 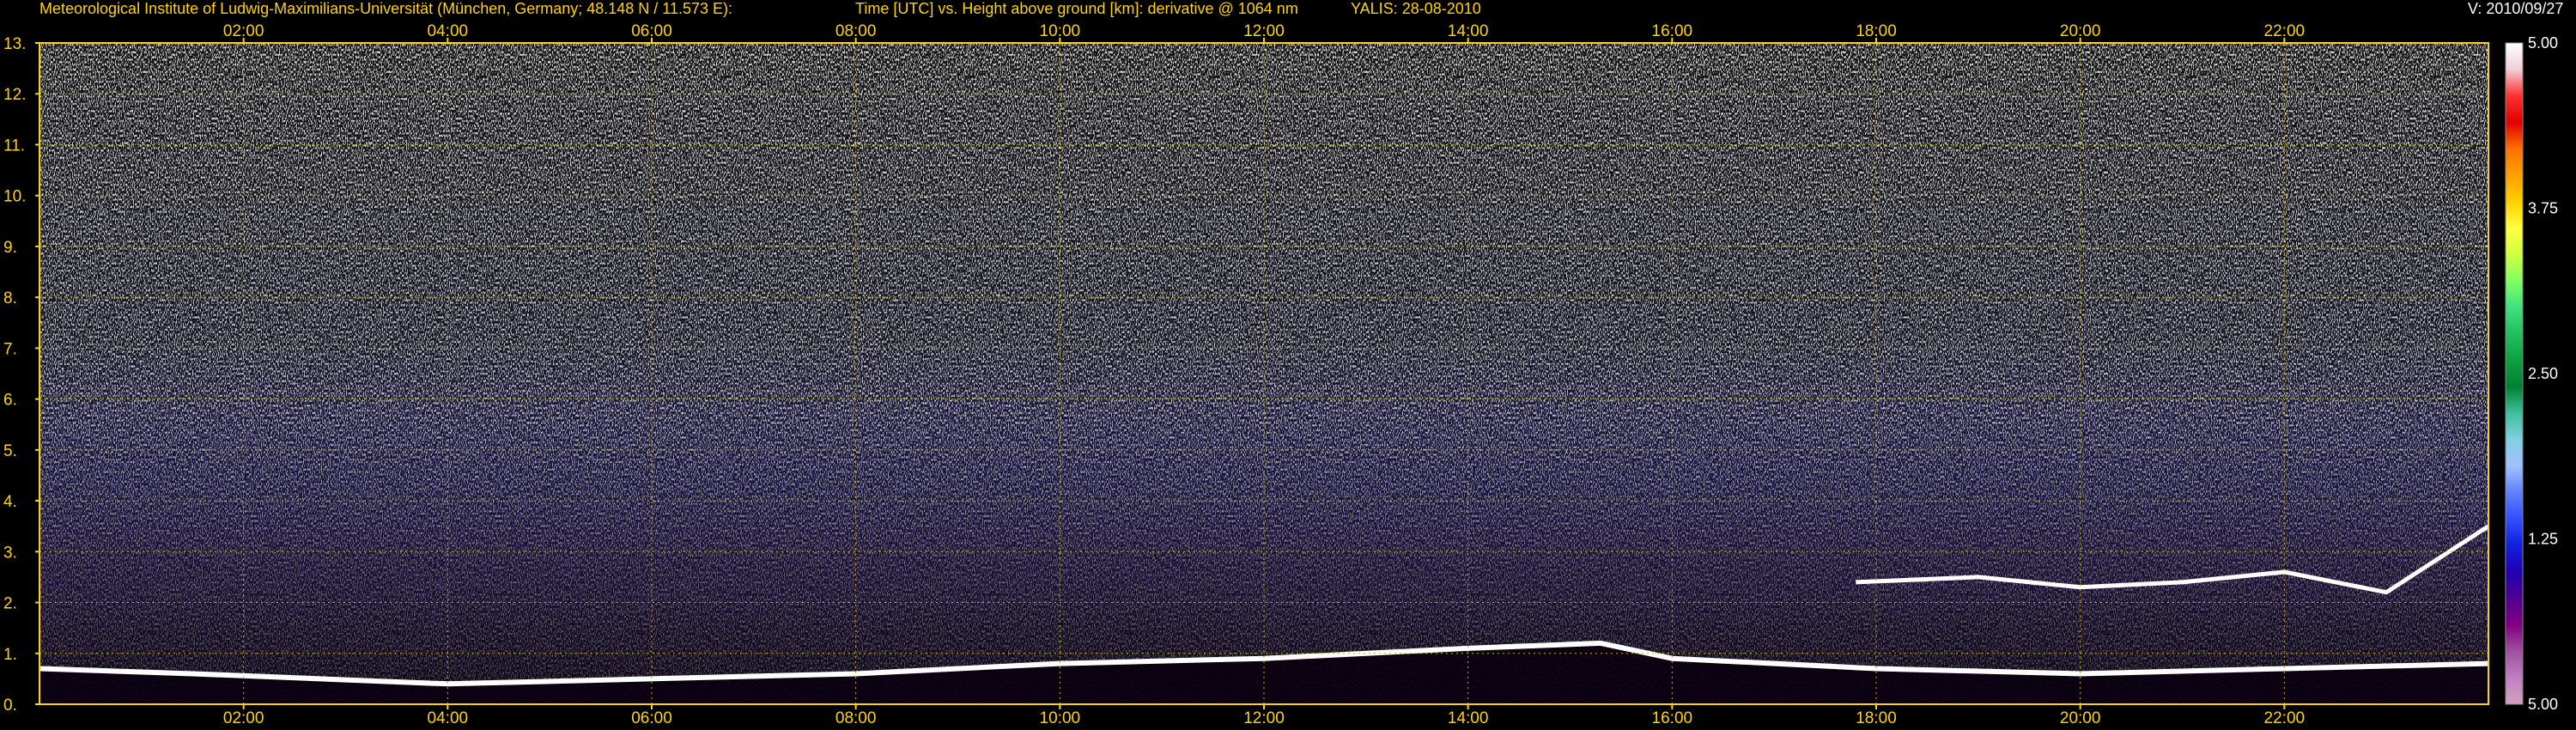 What do you see at coordinates (2514, 373) in the screenshot?
I see `colorbar-gradient` at bounding box center [2514, 373].